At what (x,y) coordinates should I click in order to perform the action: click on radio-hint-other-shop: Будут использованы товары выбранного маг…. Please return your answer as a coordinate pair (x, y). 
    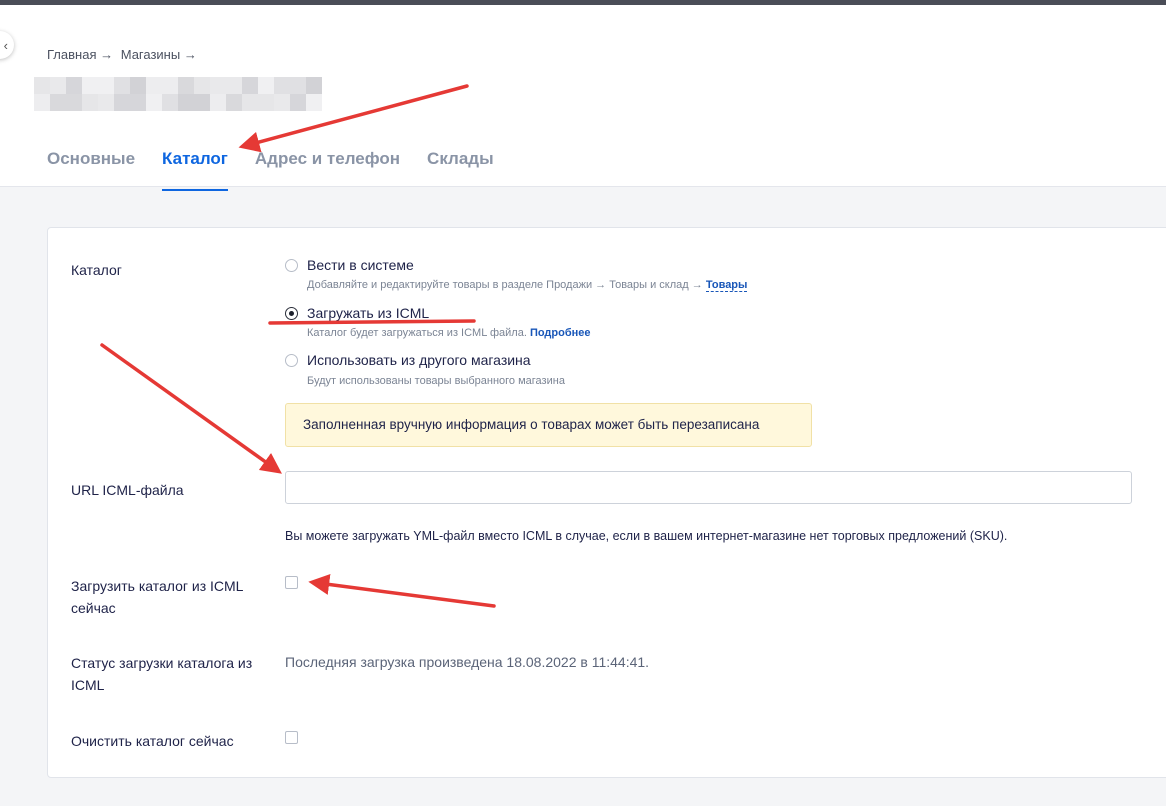
    Looking at the image, I should click on (436, 381).